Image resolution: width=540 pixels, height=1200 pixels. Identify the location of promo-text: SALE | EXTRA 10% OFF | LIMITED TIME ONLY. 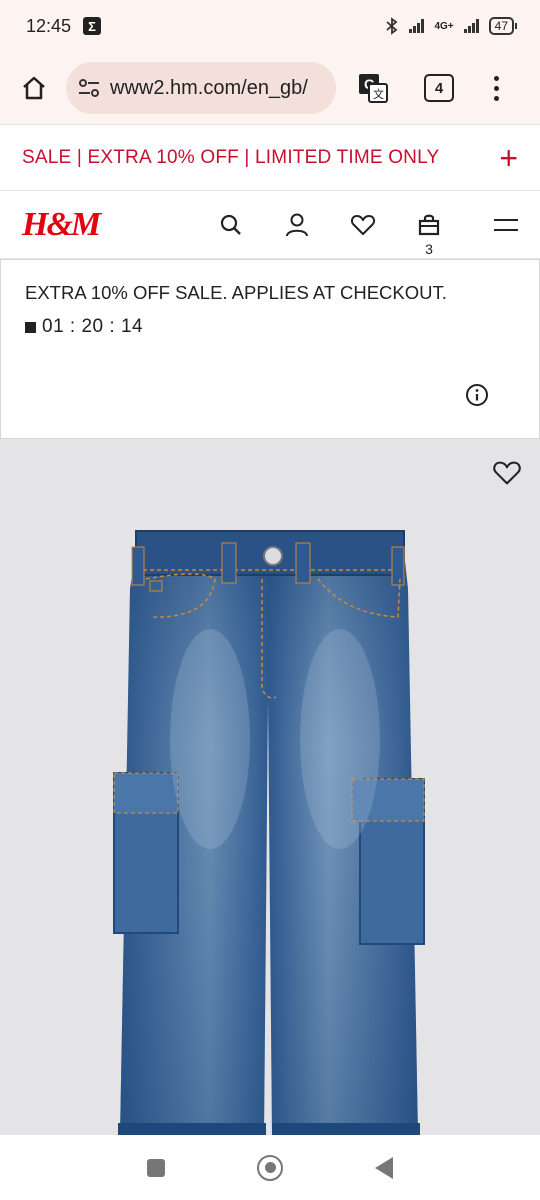
(231, 157).